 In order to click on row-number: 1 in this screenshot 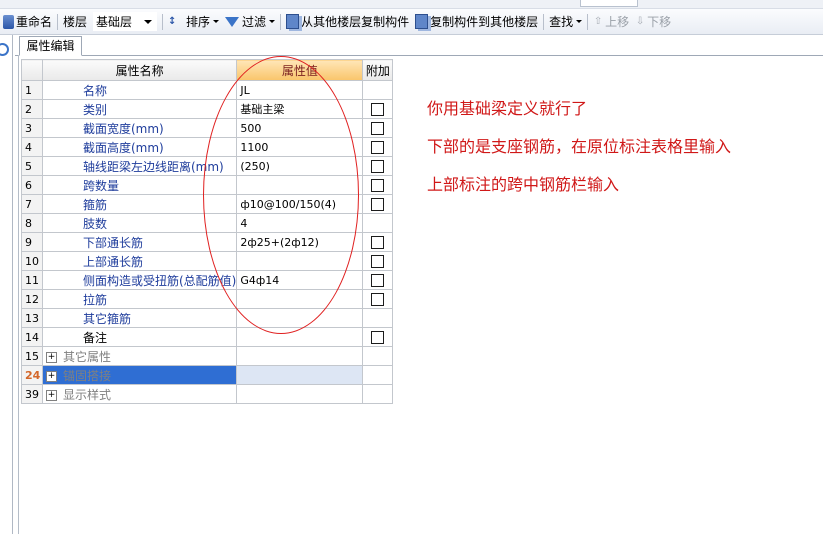, I will do `click(32, 90)`.